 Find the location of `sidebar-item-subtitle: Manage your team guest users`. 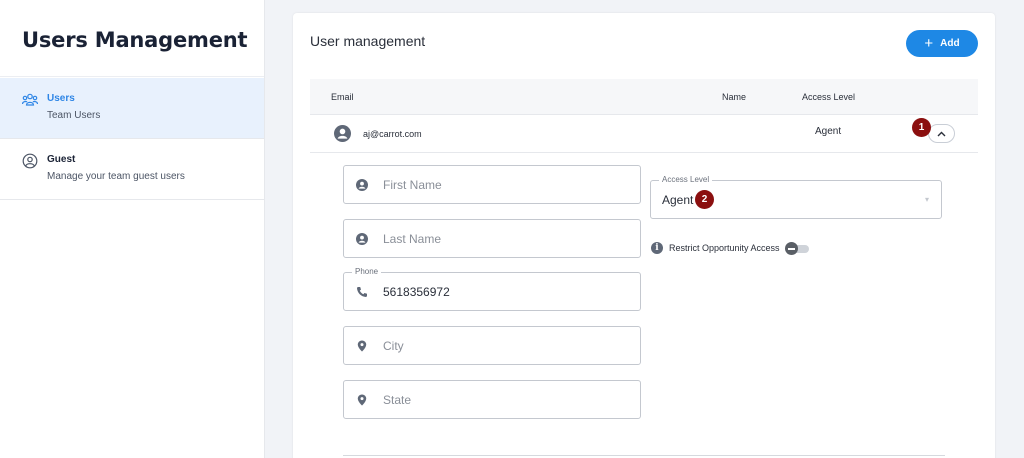

sidebar-item-subtitle: Manage your team guest users is located at coordinates (116, 176).